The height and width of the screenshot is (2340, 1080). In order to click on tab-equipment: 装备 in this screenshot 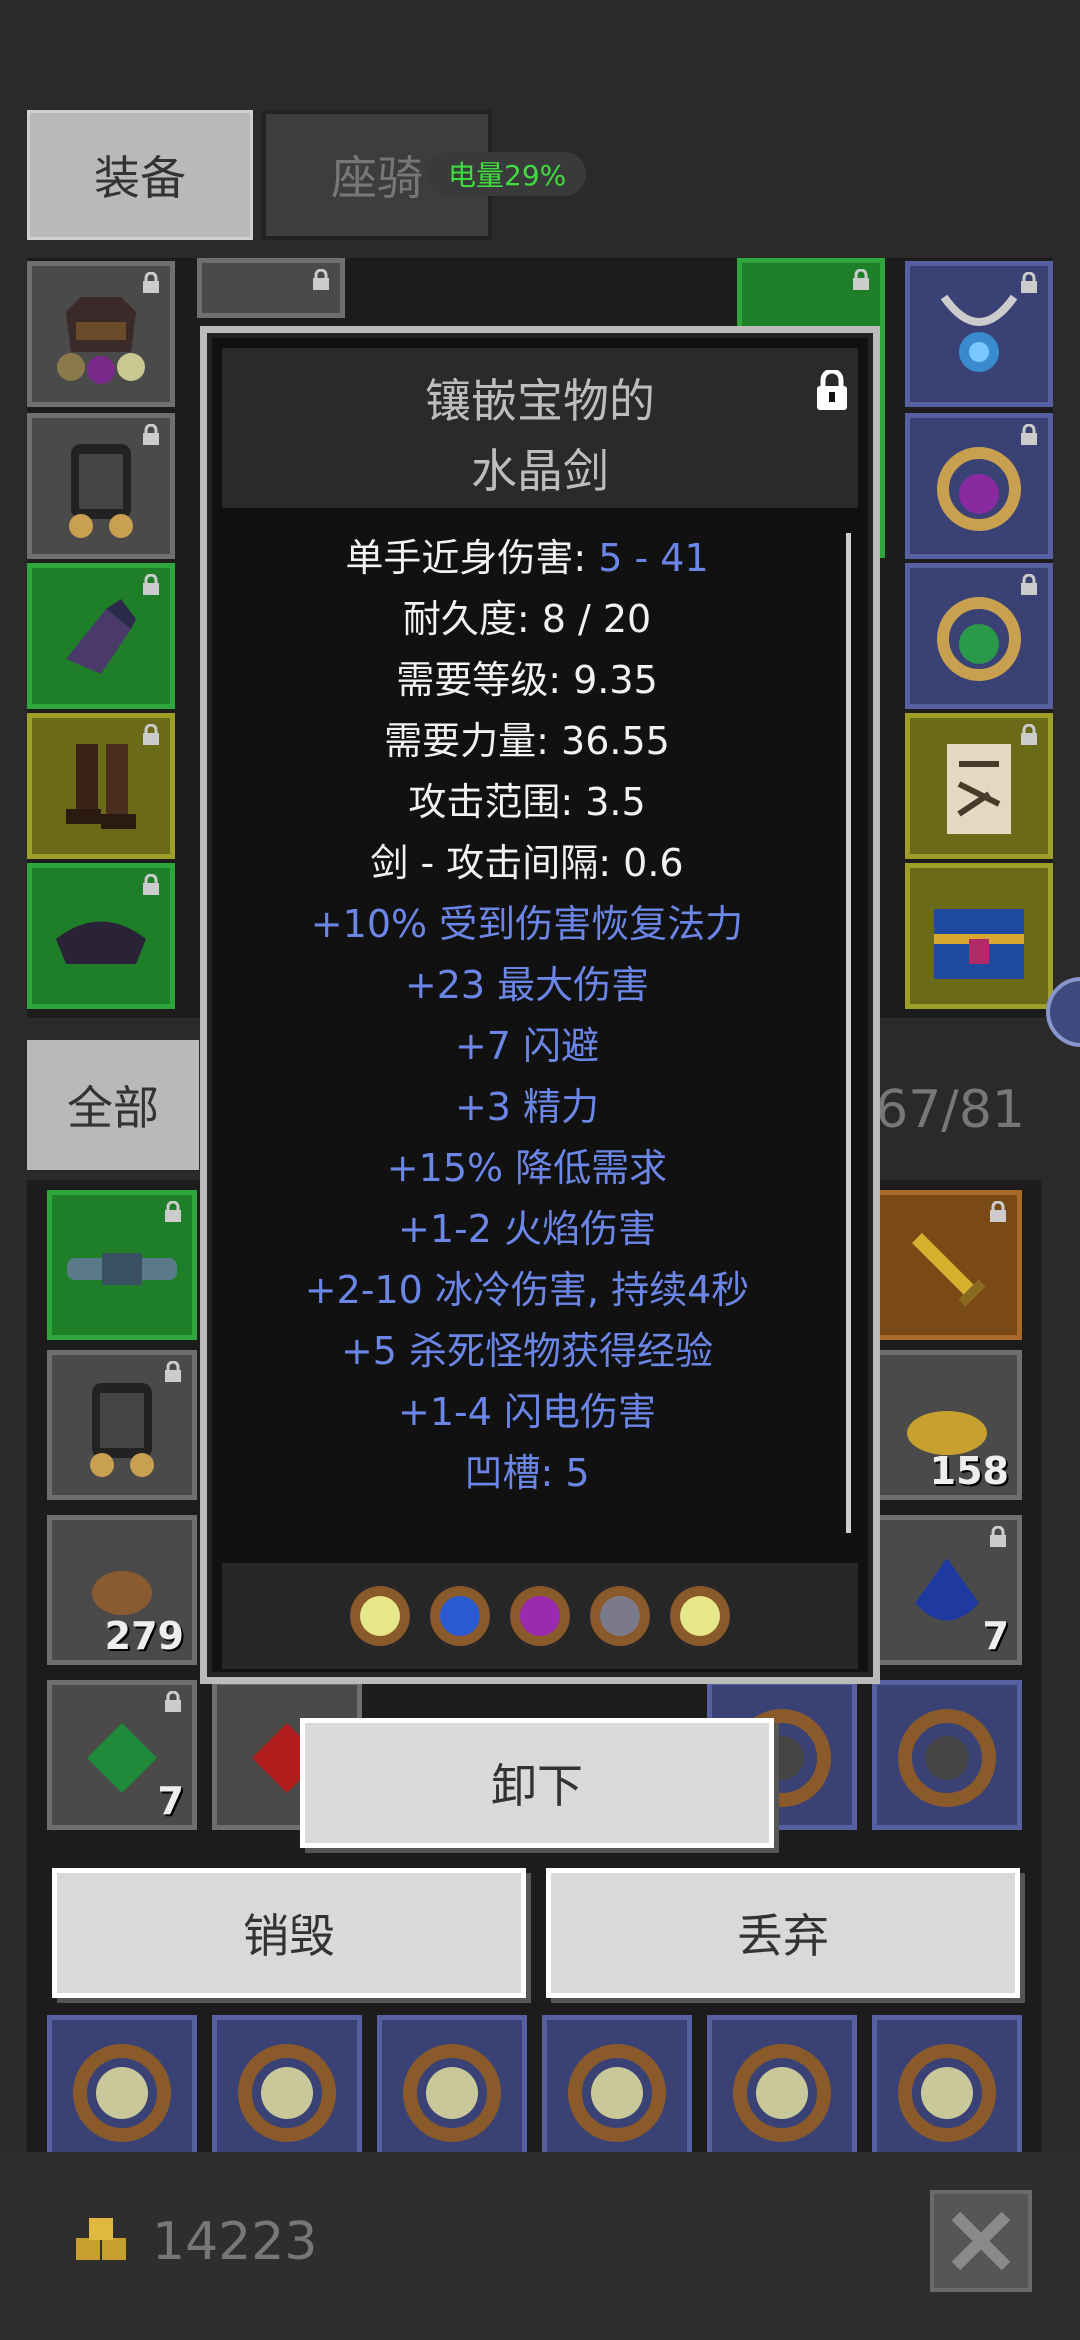, I will do `click(140, 175)`.